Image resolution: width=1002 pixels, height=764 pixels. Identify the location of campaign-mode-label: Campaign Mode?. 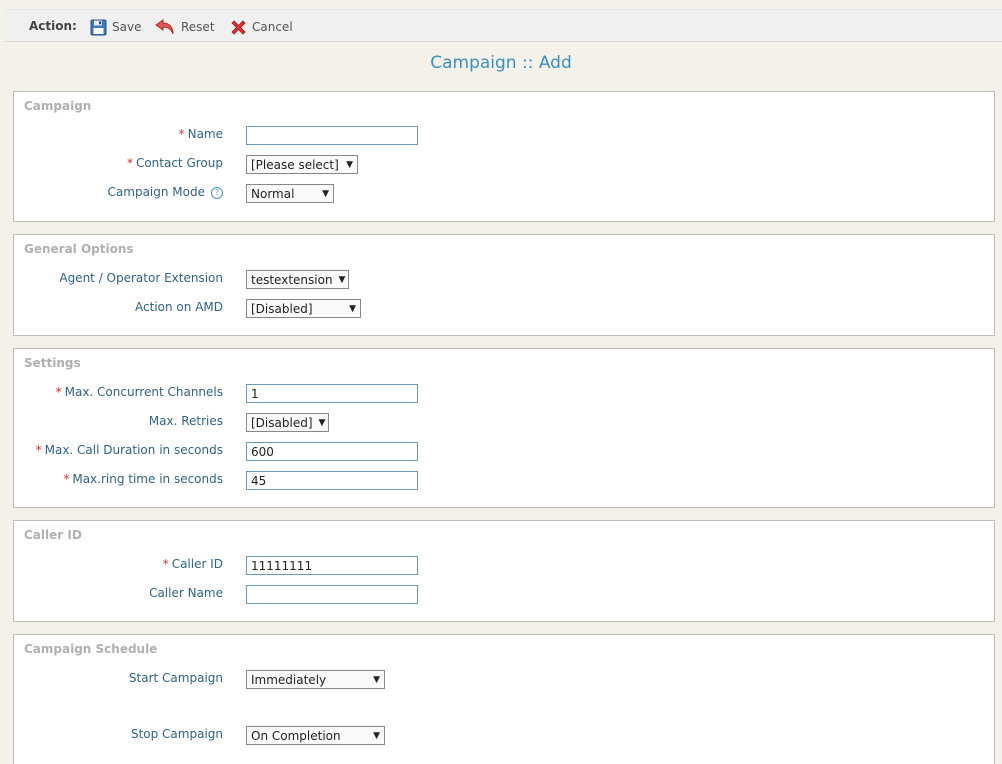
(165, 192).